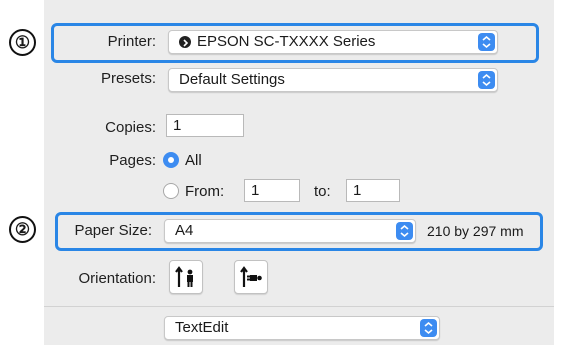 The height and width of the screenshot is (345, 566). I want to click on orientation-portrait-button, so click(186, 277).